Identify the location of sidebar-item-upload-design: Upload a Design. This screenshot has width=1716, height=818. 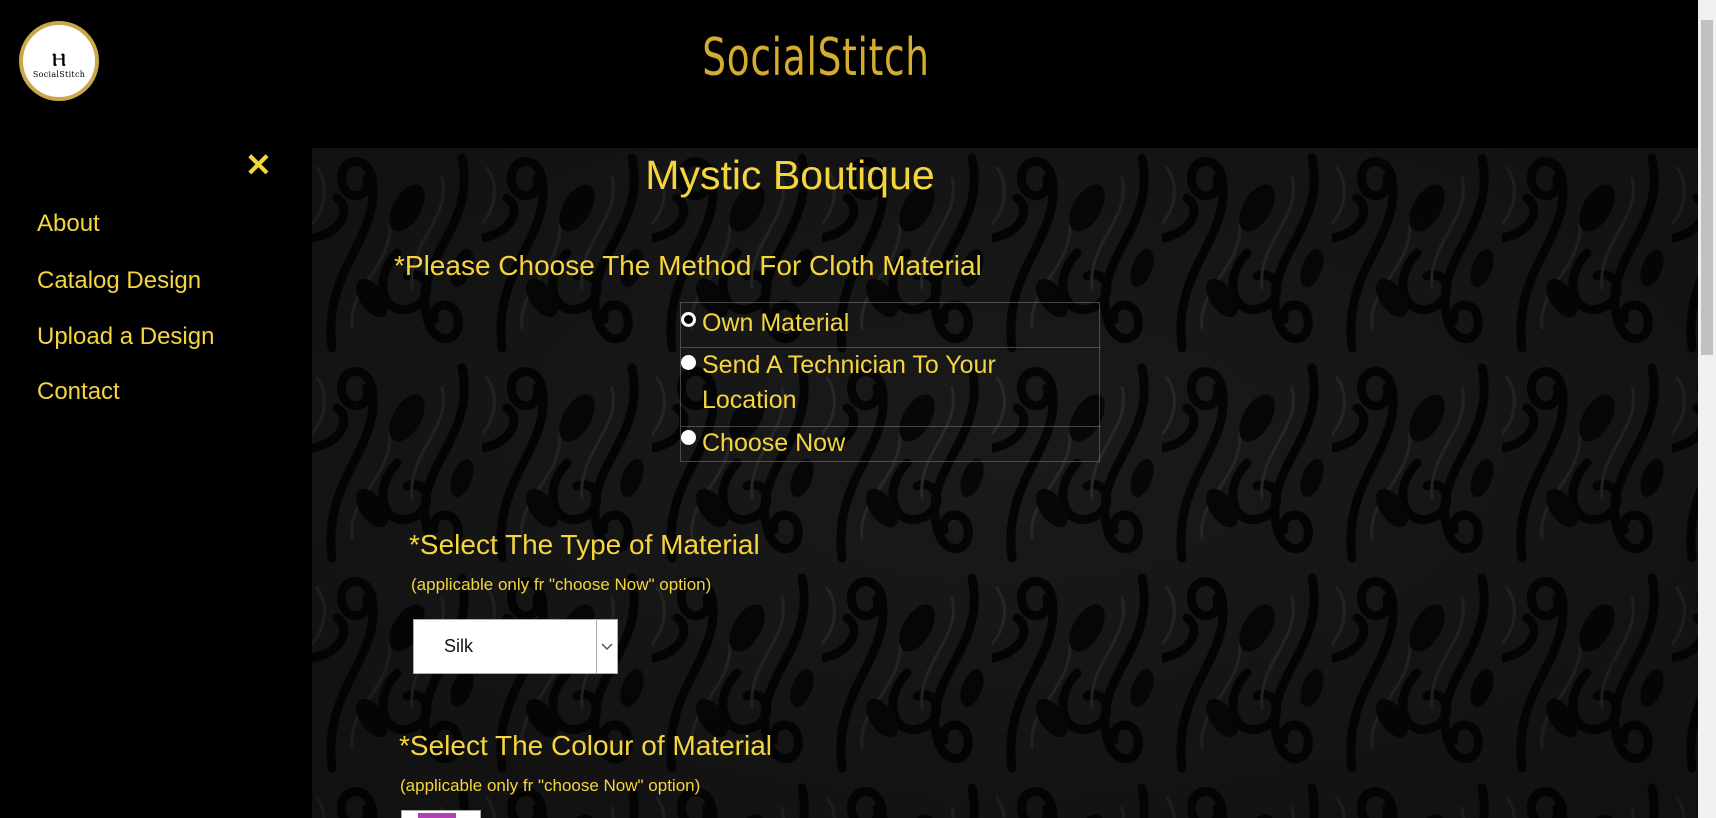
(125, 337).